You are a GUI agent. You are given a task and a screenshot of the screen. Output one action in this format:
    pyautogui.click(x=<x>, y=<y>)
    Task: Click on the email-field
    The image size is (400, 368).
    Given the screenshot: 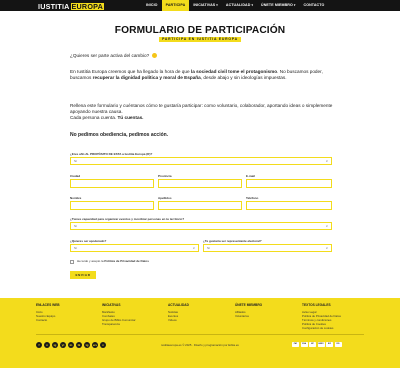 What is the action you would take?
    pyautogui.click(x=289, y=183)
    